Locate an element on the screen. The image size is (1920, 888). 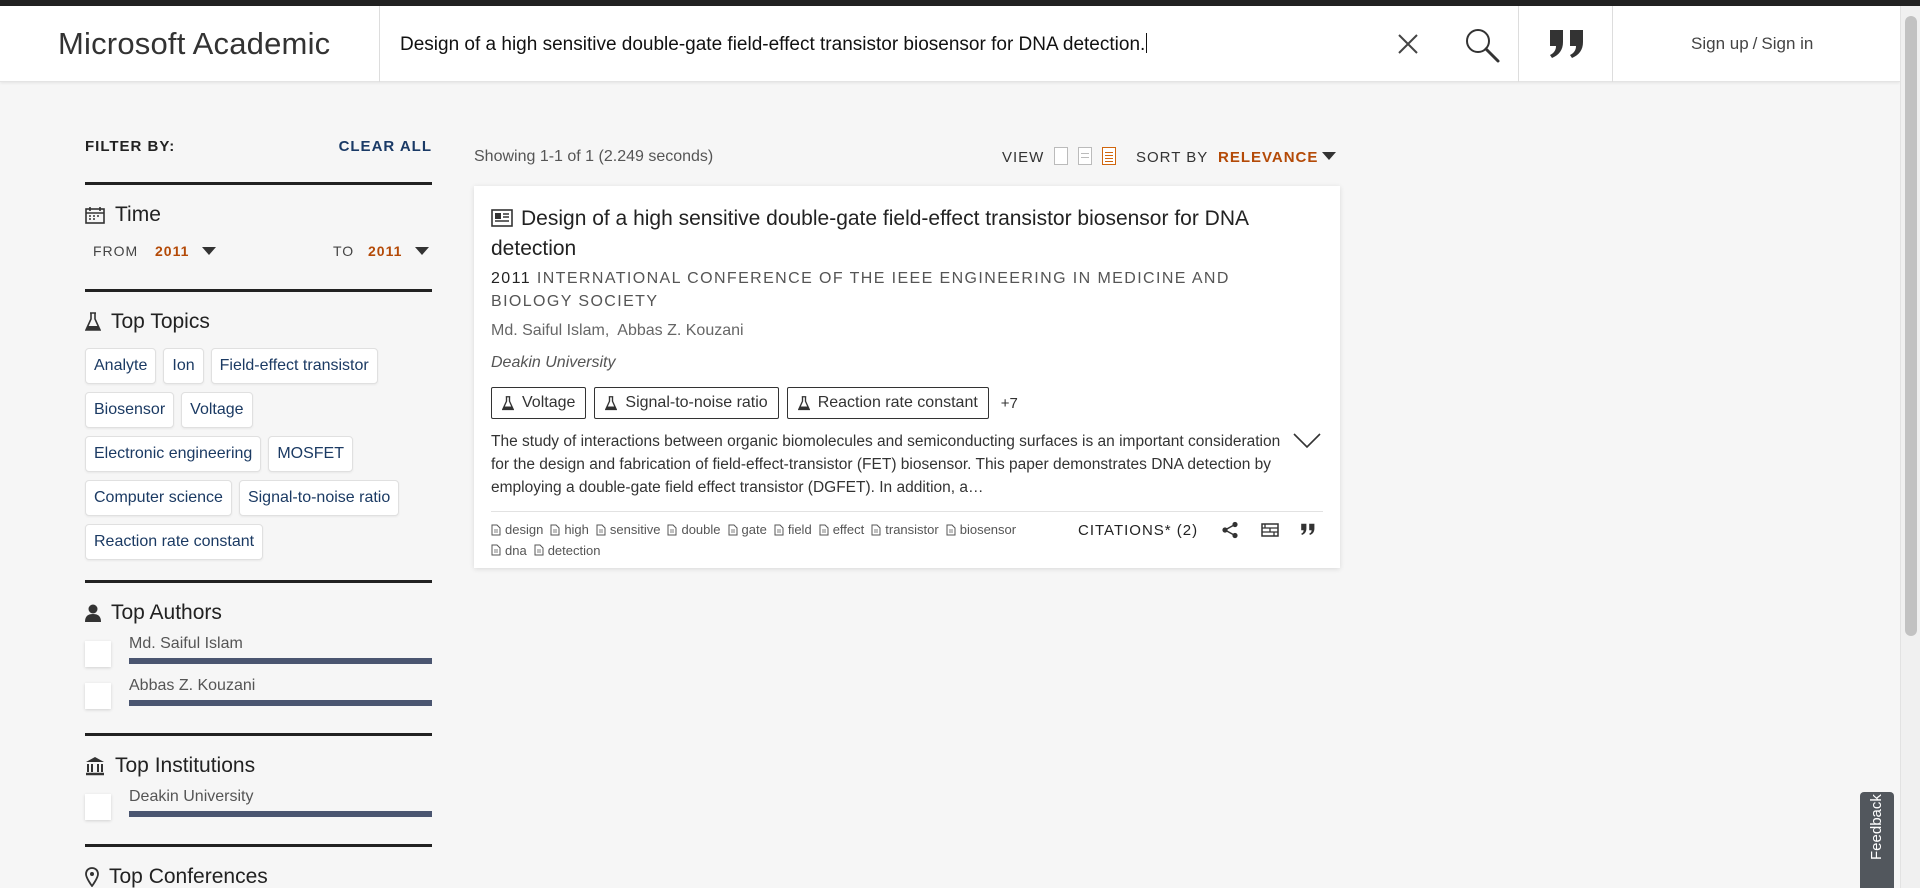
keyword-link: high is located at coordinates (569, 529).